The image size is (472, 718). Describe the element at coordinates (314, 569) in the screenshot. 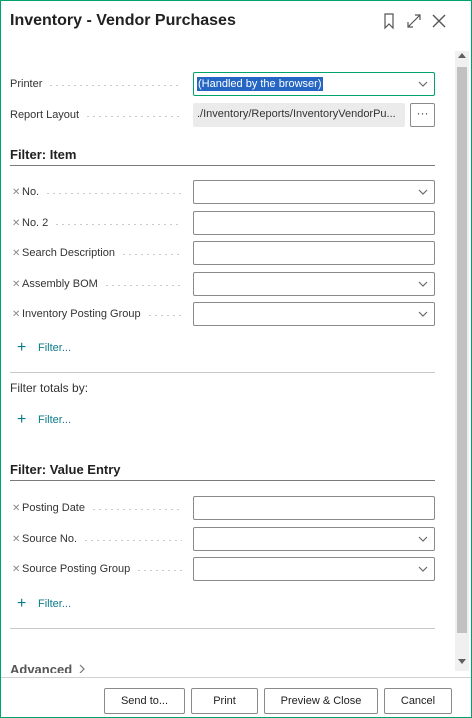

I see `source-posting-group-filter-input` at that location.